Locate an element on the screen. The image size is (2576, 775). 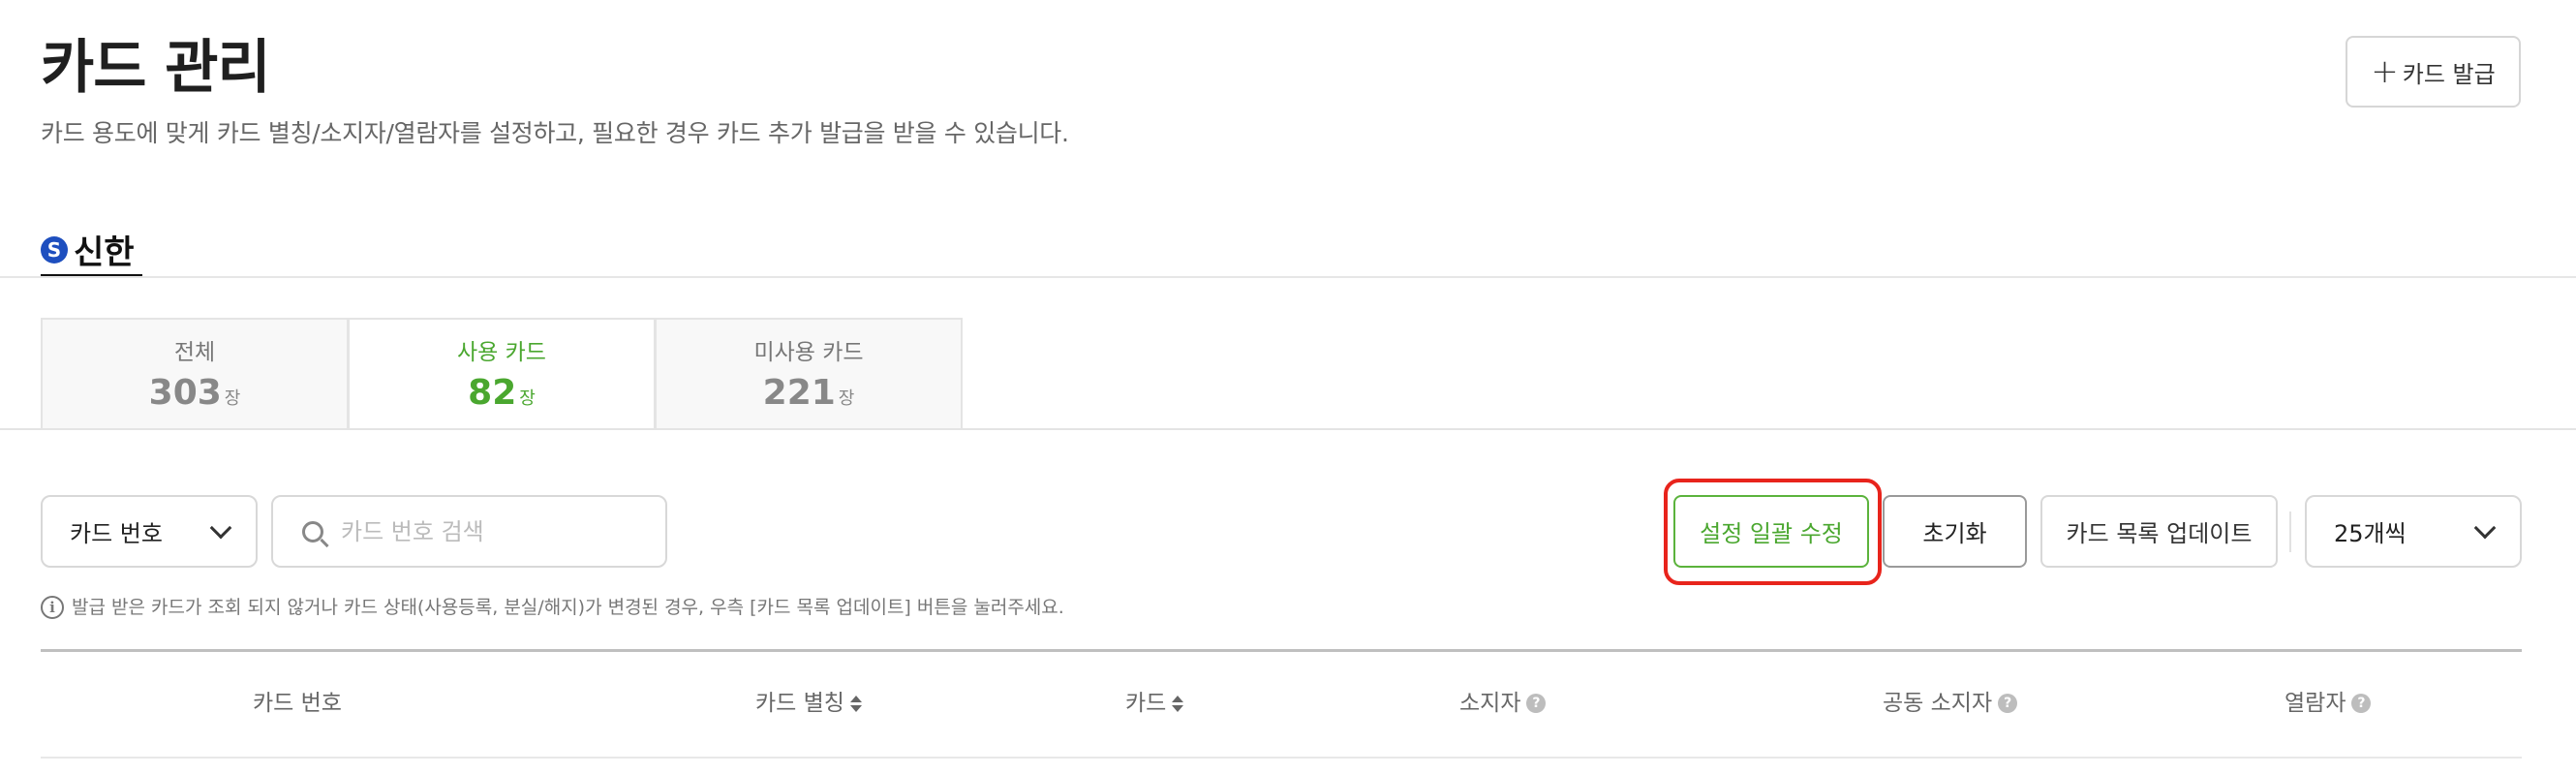
tab-count: 303 is located at coordinates (185, 393).